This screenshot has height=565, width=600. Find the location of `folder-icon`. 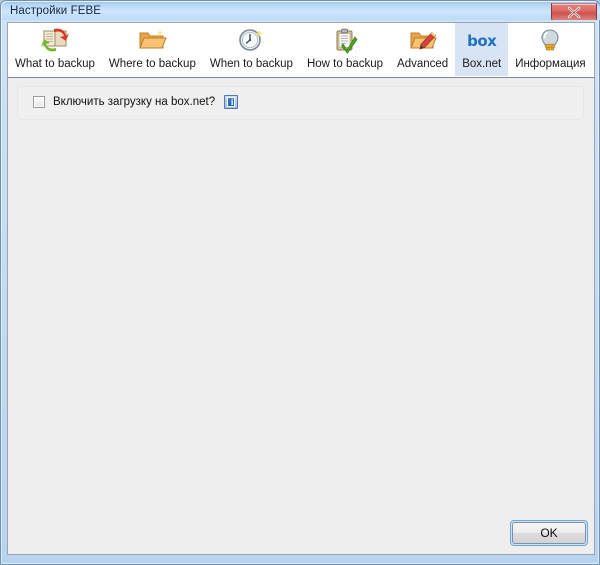

folder-icon is located at coordinates (152, 41).